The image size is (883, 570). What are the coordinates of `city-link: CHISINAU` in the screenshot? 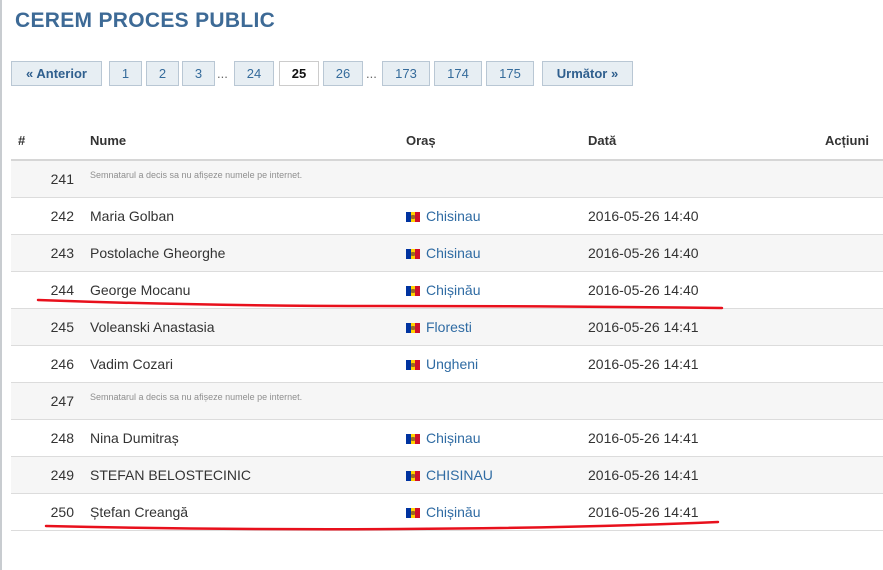 It's located at (449, 475).